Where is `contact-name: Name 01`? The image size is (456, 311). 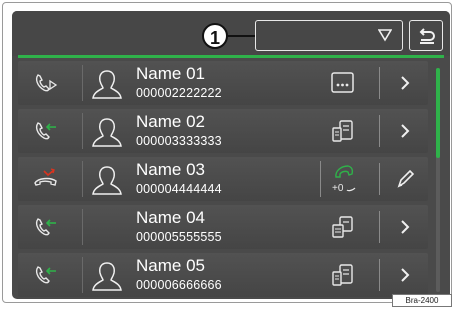 contact-name: Name 01 is located at coordinates (170, 73).